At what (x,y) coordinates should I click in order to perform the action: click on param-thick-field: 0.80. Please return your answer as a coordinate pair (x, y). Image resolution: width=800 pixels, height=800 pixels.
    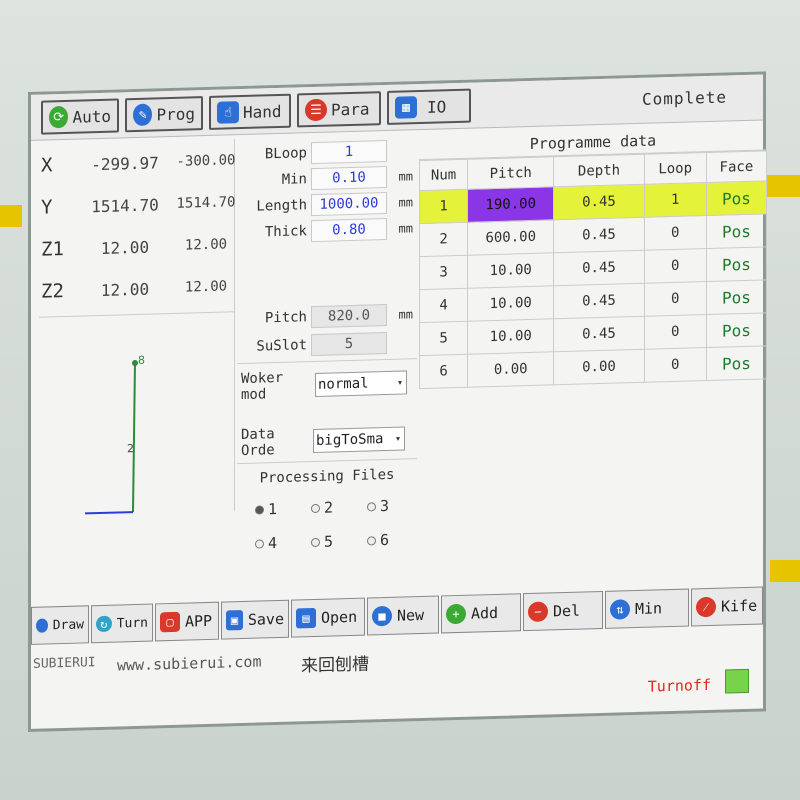
    Looking at the image, I should click on (349, 230).